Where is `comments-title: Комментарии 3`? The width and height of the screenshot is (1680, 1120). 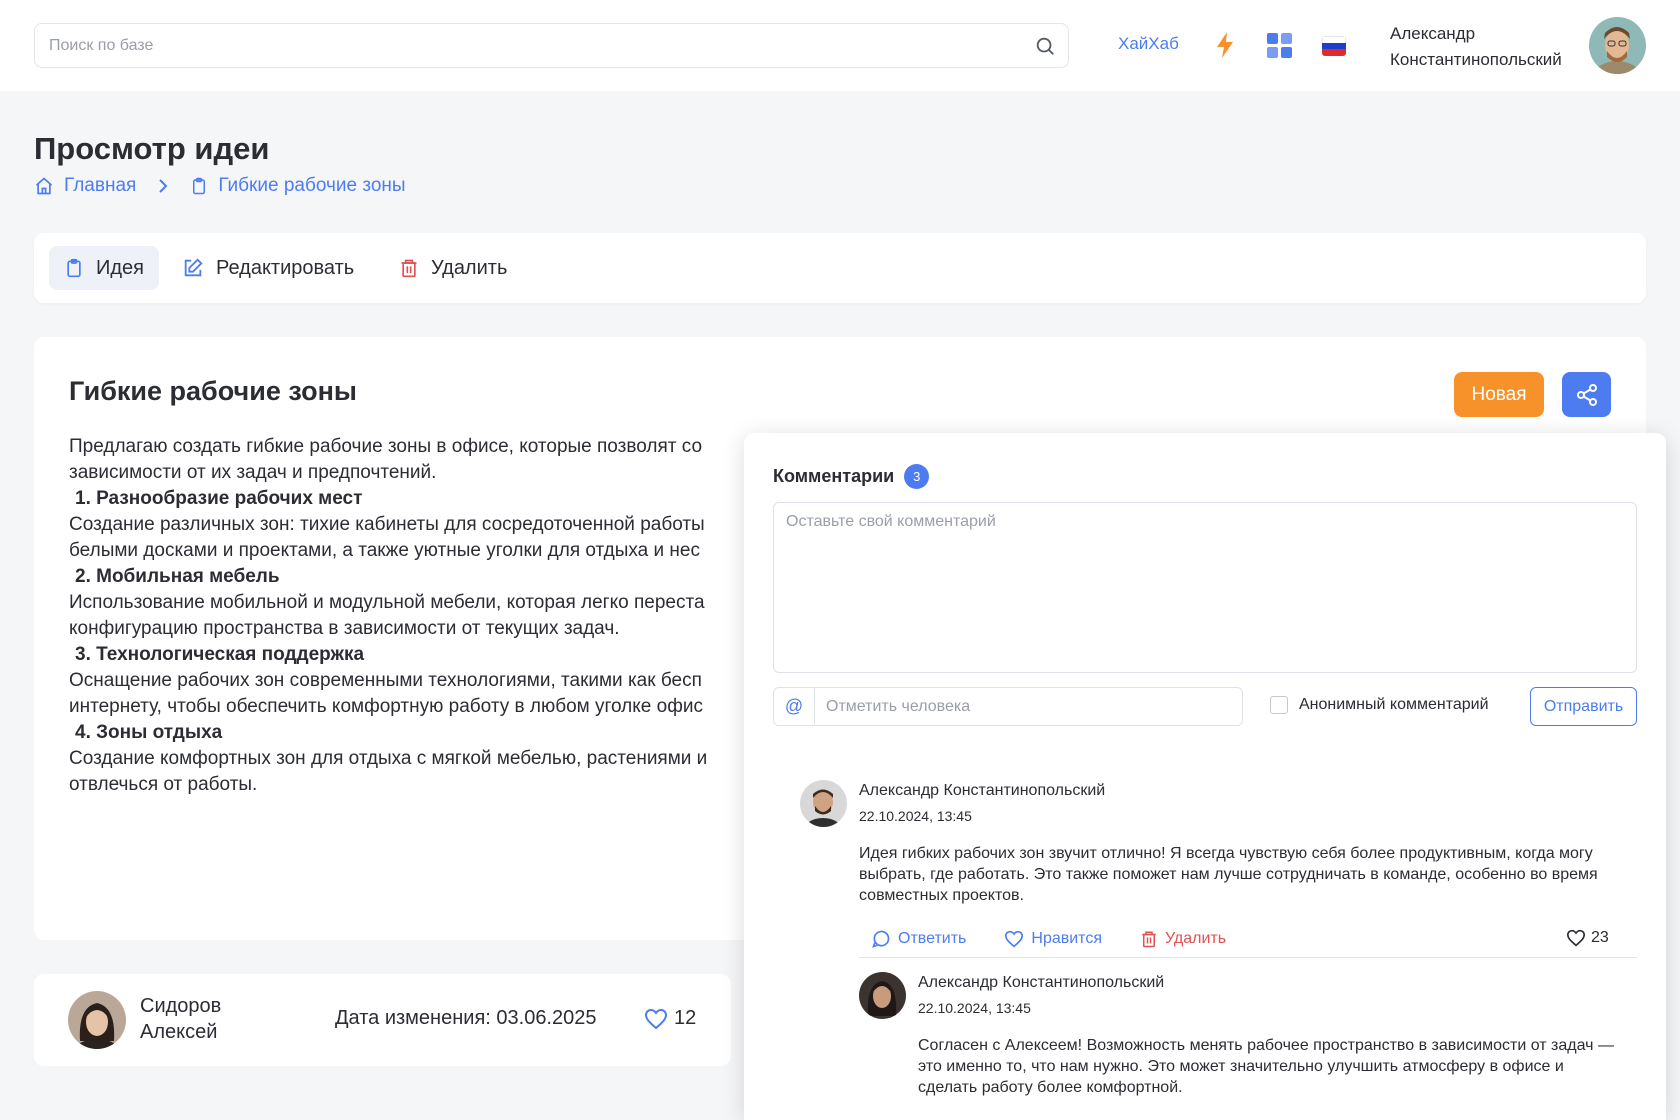
comments-title: Комментарии 3 is located at coordinates (851, 476).